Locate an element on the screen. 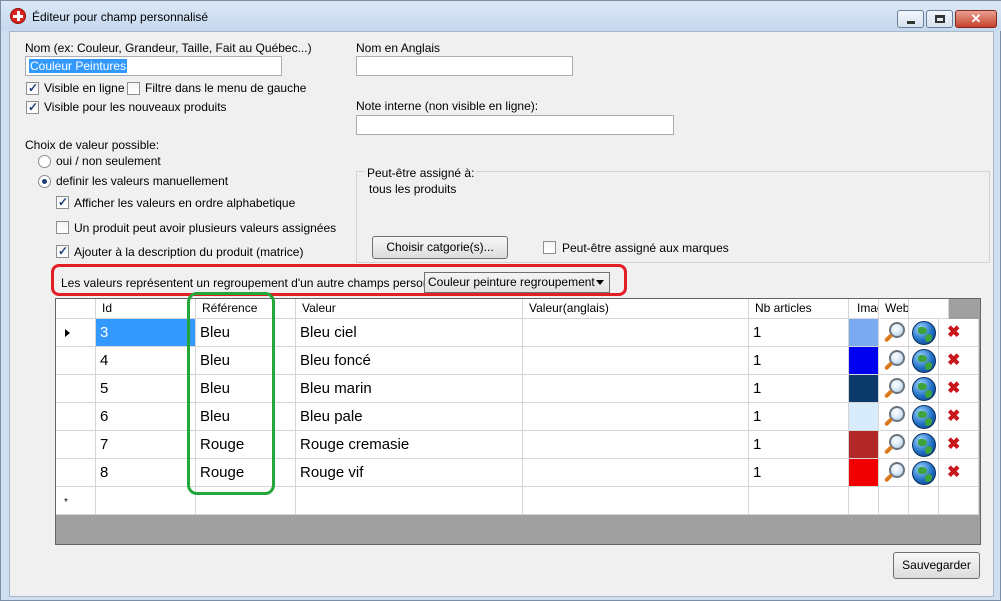  table-row: 8 Rouge Rouge vif 1 ✖ is located at coordinates (517, 473).